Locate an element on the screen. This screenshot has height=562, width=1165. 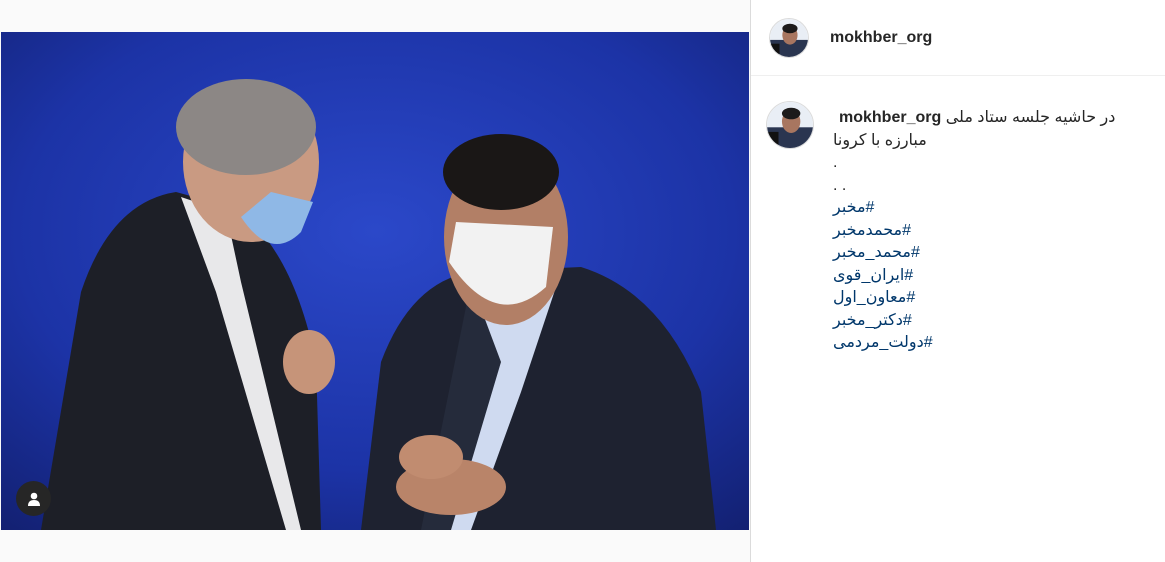
hashtag-link: #محمد_مخبر is located at coordinates (983, 253).